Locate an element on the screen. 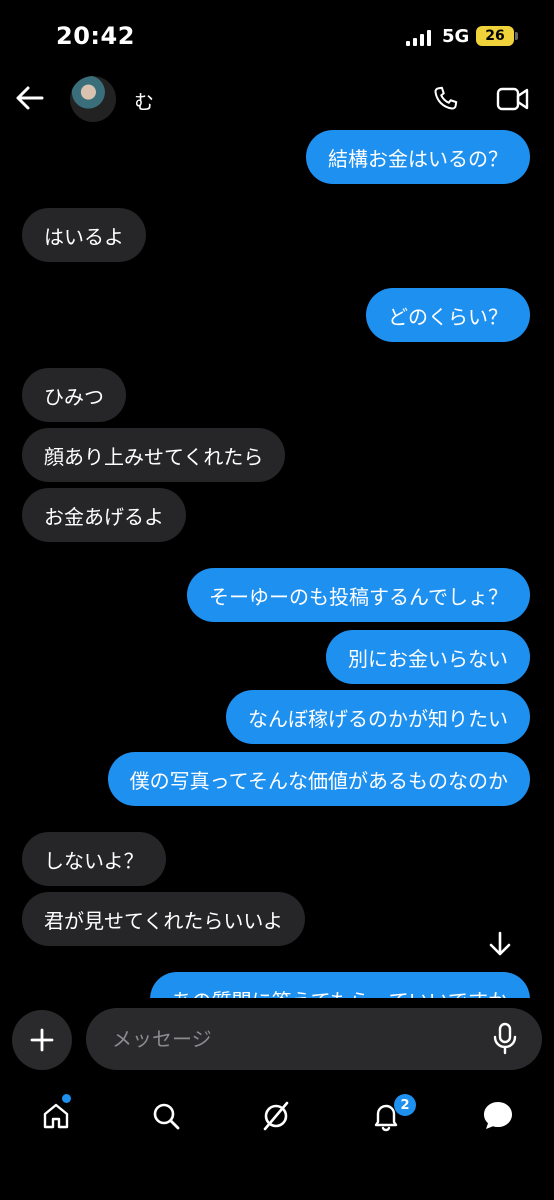  video-call-icon is located at coordinates (513, 99).